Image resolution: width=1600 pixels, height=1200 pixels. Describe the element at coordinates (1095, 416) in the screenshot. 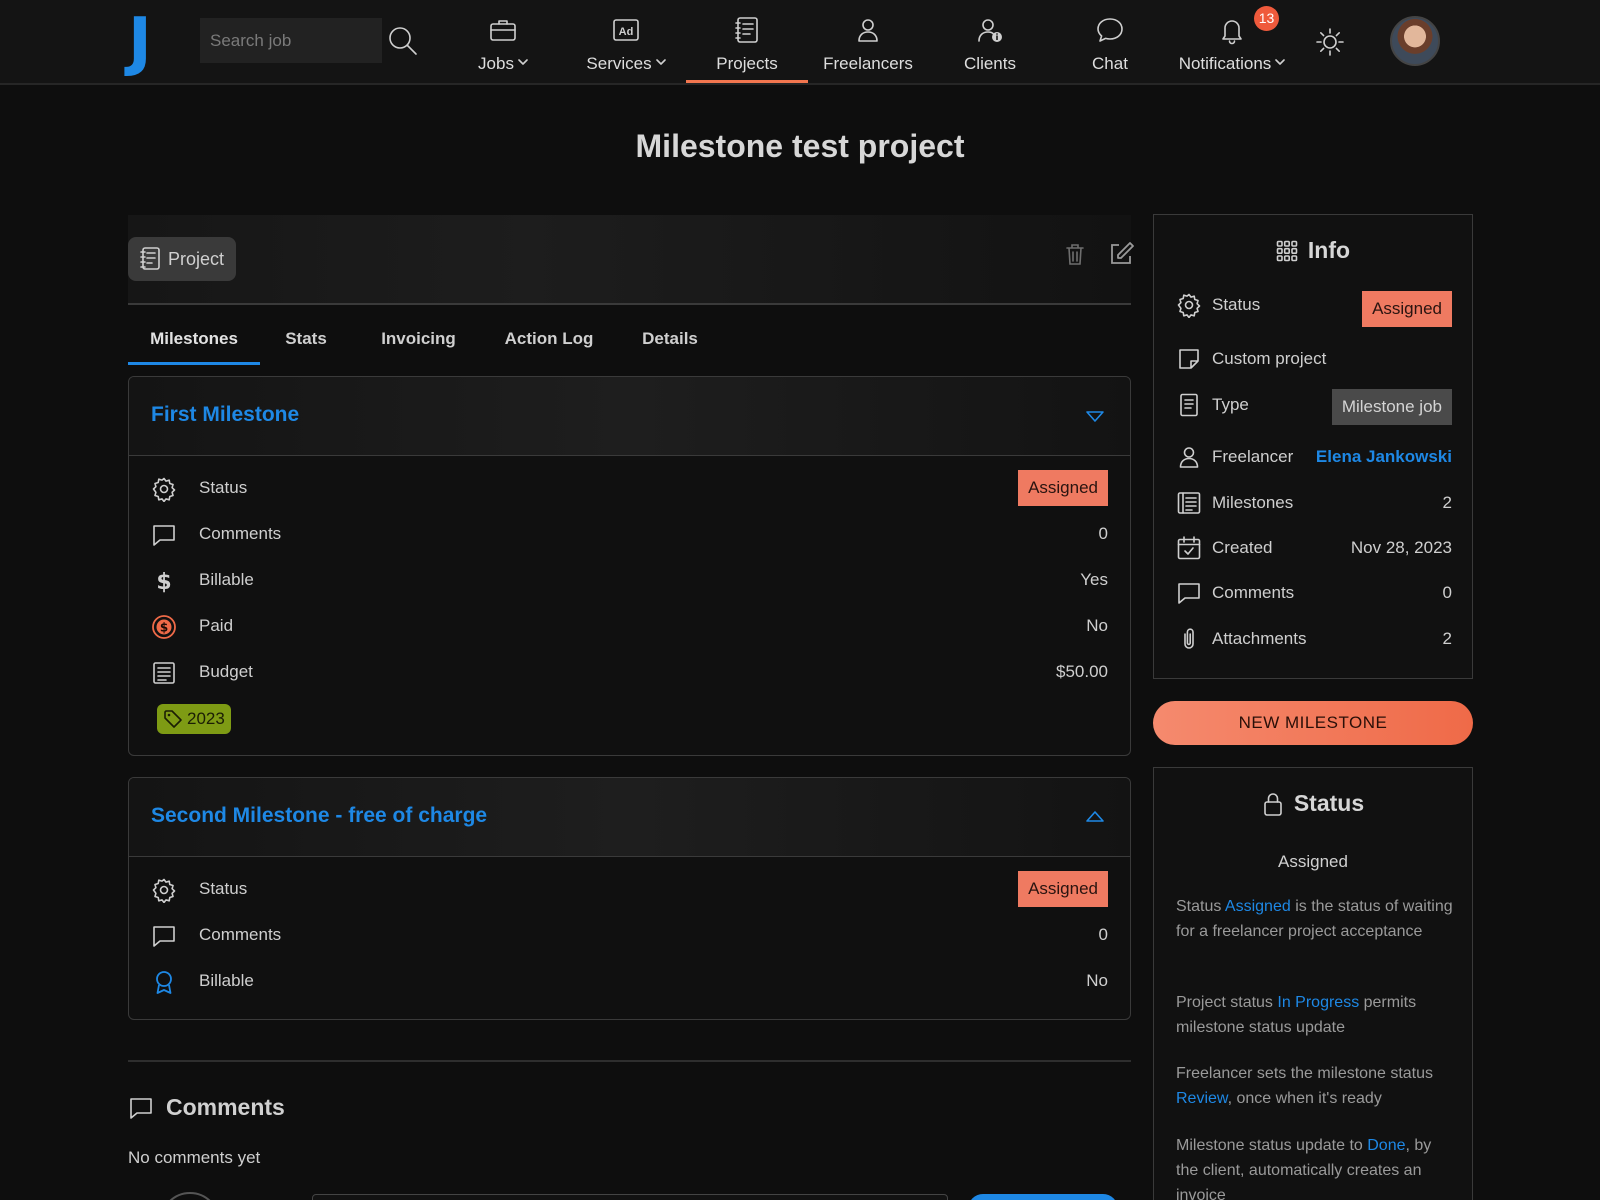

I see `triangle-down-icon` at that location.